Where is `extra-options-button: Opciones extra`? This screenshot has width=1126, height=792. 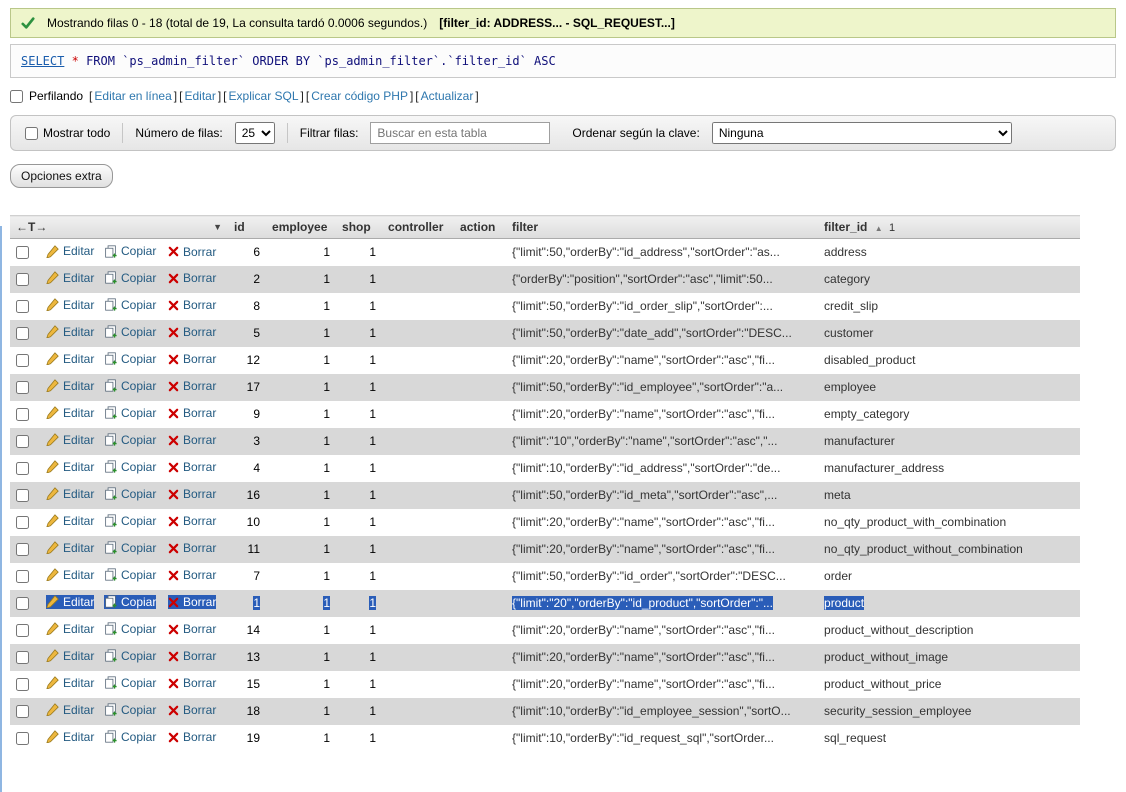
extra-options-button: Opciones extra is located at coordinates (61, 176).